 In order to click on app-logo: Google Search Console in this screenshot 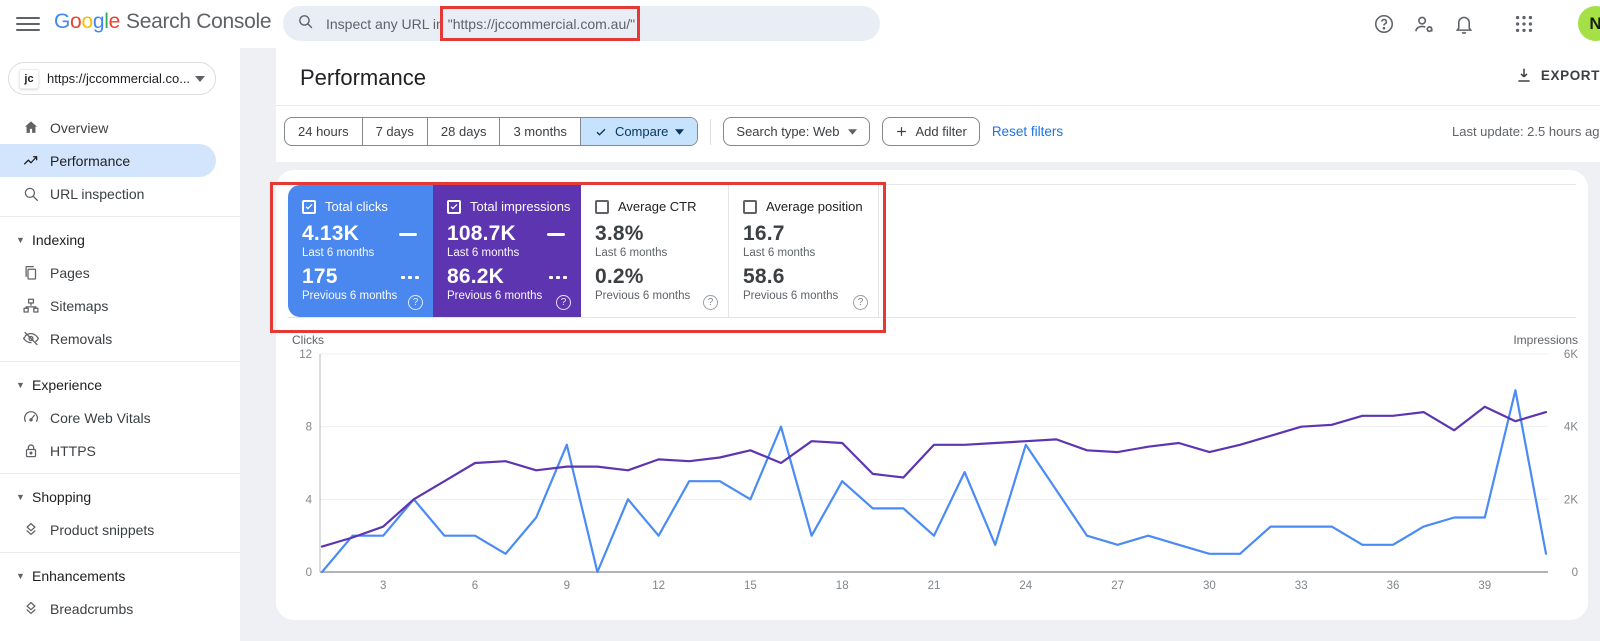, I will do `click(163, 22)`.